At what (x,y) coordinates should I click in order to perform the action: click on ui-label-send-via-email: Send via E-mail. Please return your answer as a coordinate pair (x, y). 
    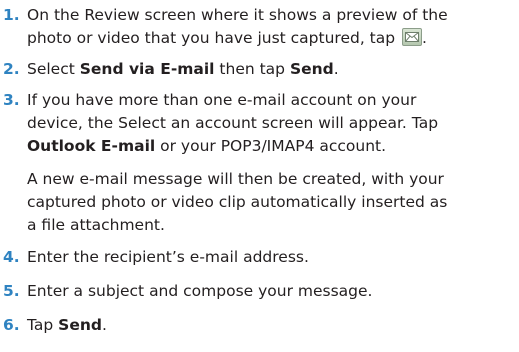
    Looking at the image, I should click on (147, 69).